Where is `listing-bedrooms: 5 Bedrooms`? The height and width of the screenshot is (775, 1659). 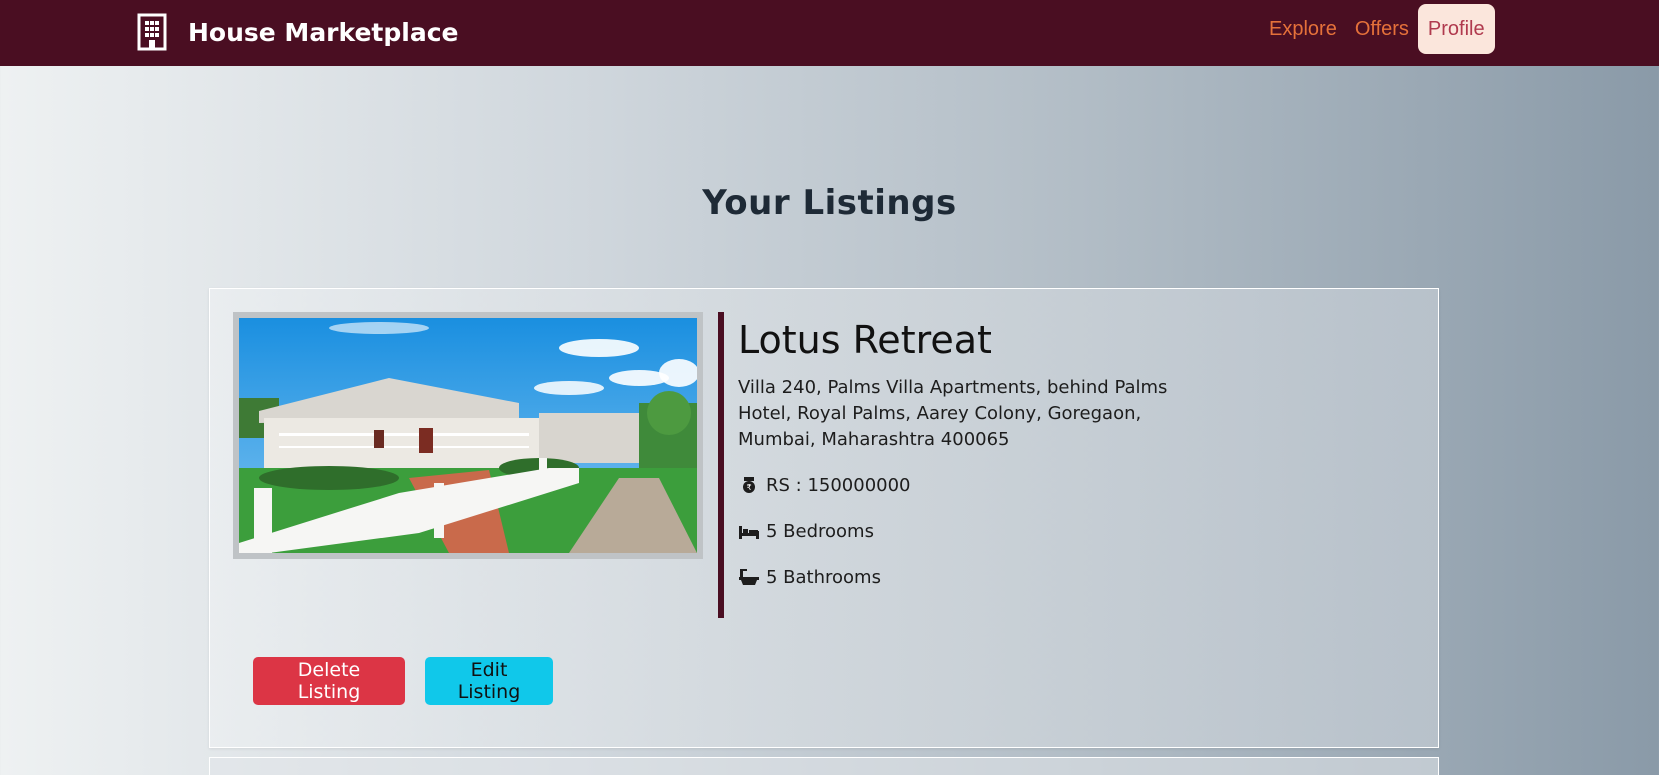 listing-bedrooms: 5 Bedrooms is located at coordinates (1038, 531).